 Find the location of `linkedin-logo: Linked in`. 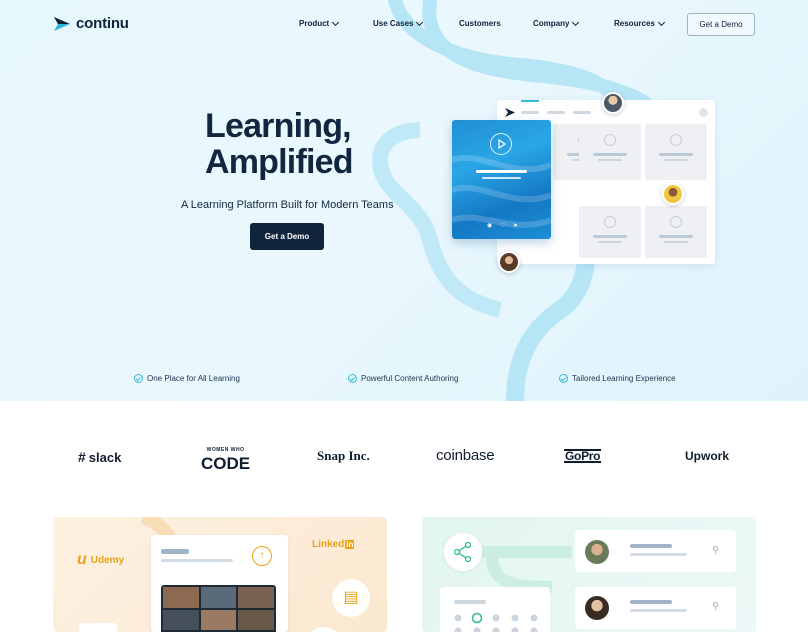

linkedin-logo: Linked in is located at coordinates (333, 544).